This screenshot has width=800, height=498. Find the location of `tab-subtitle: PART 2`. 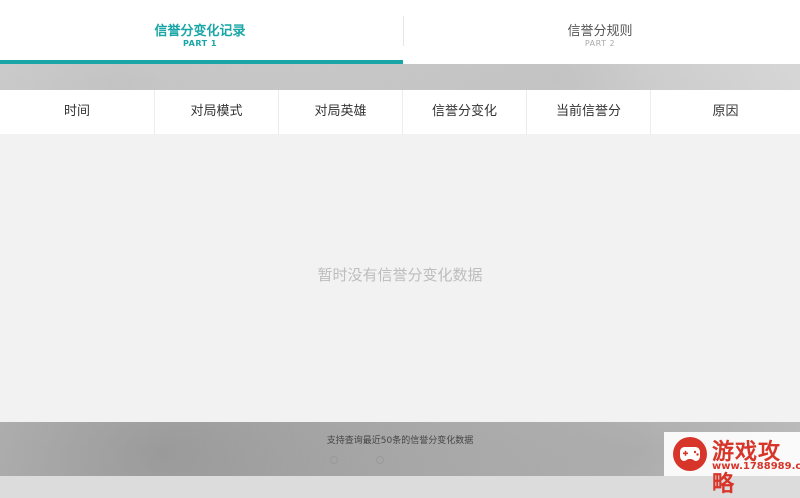

tab-subtitle: PART 2 is located at coordinates (600, 43).